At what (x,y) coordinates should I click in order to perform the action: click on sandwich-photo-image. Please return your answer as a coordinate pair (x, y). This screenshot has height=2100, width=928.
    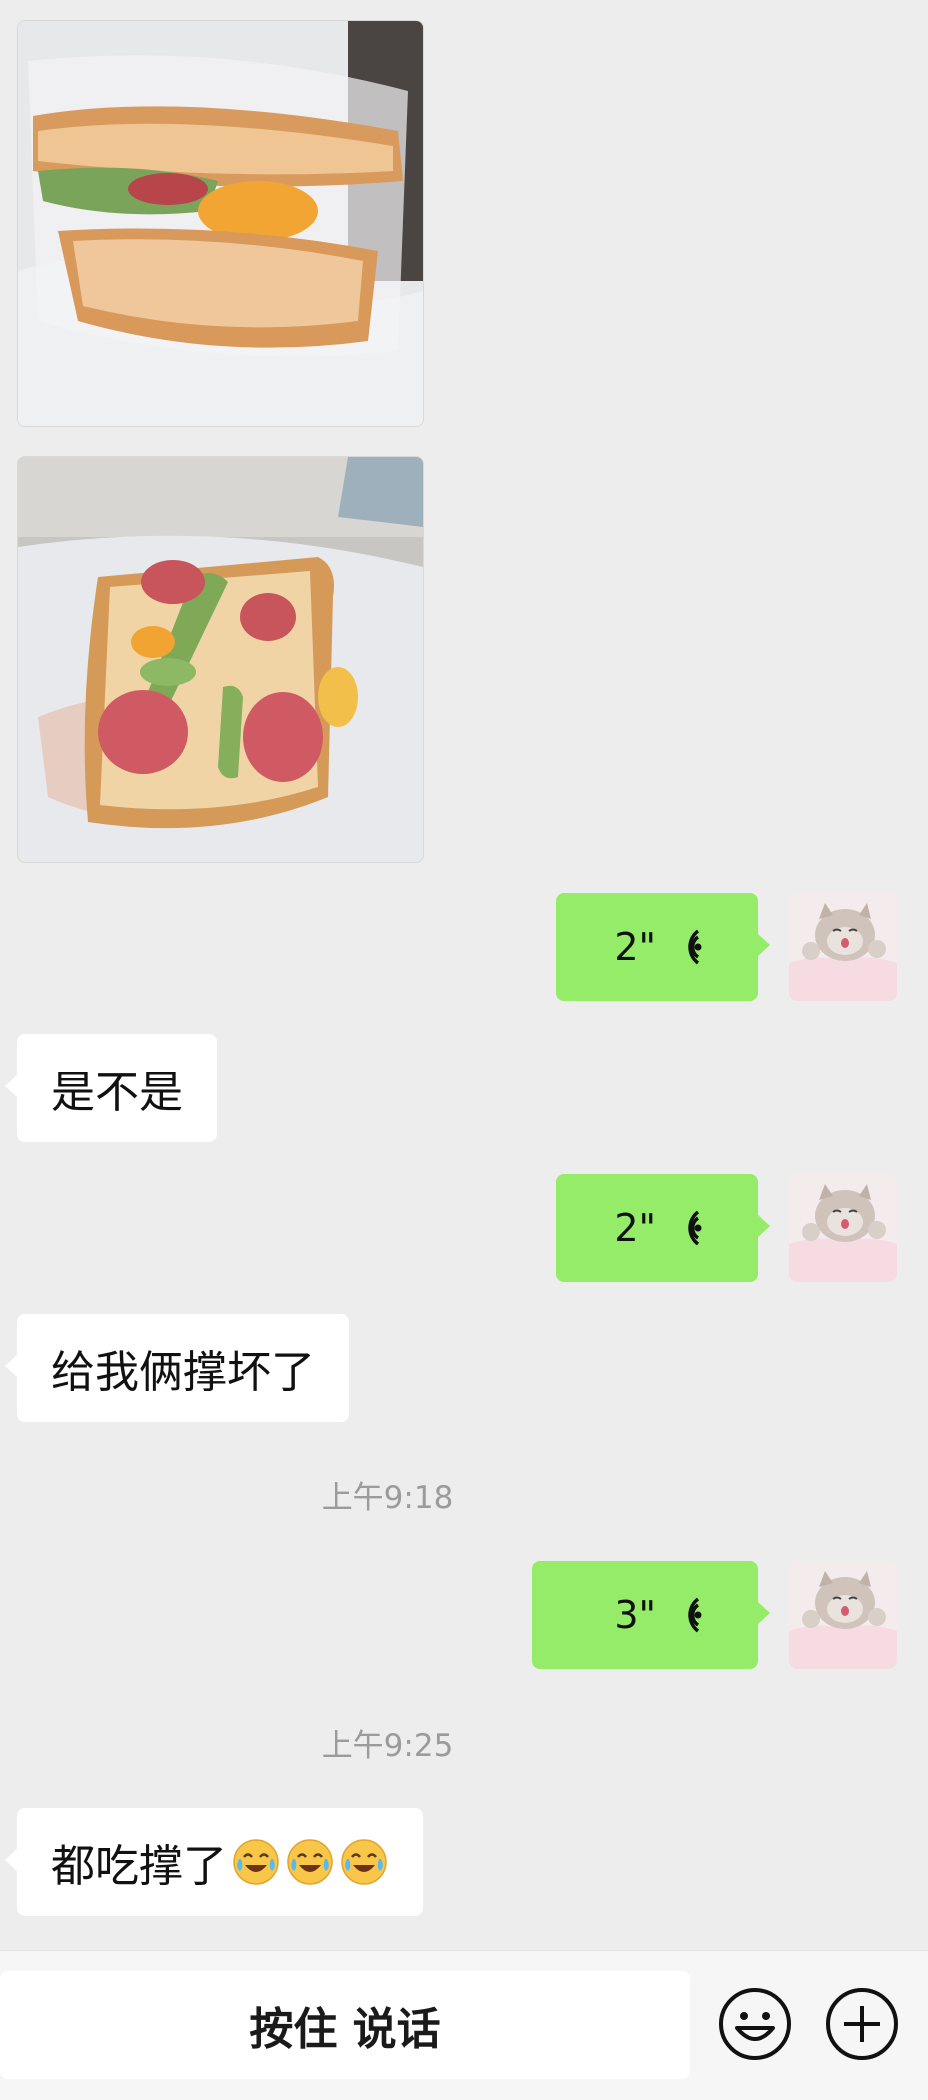
    Looking at the image, I should click on (220, 223).